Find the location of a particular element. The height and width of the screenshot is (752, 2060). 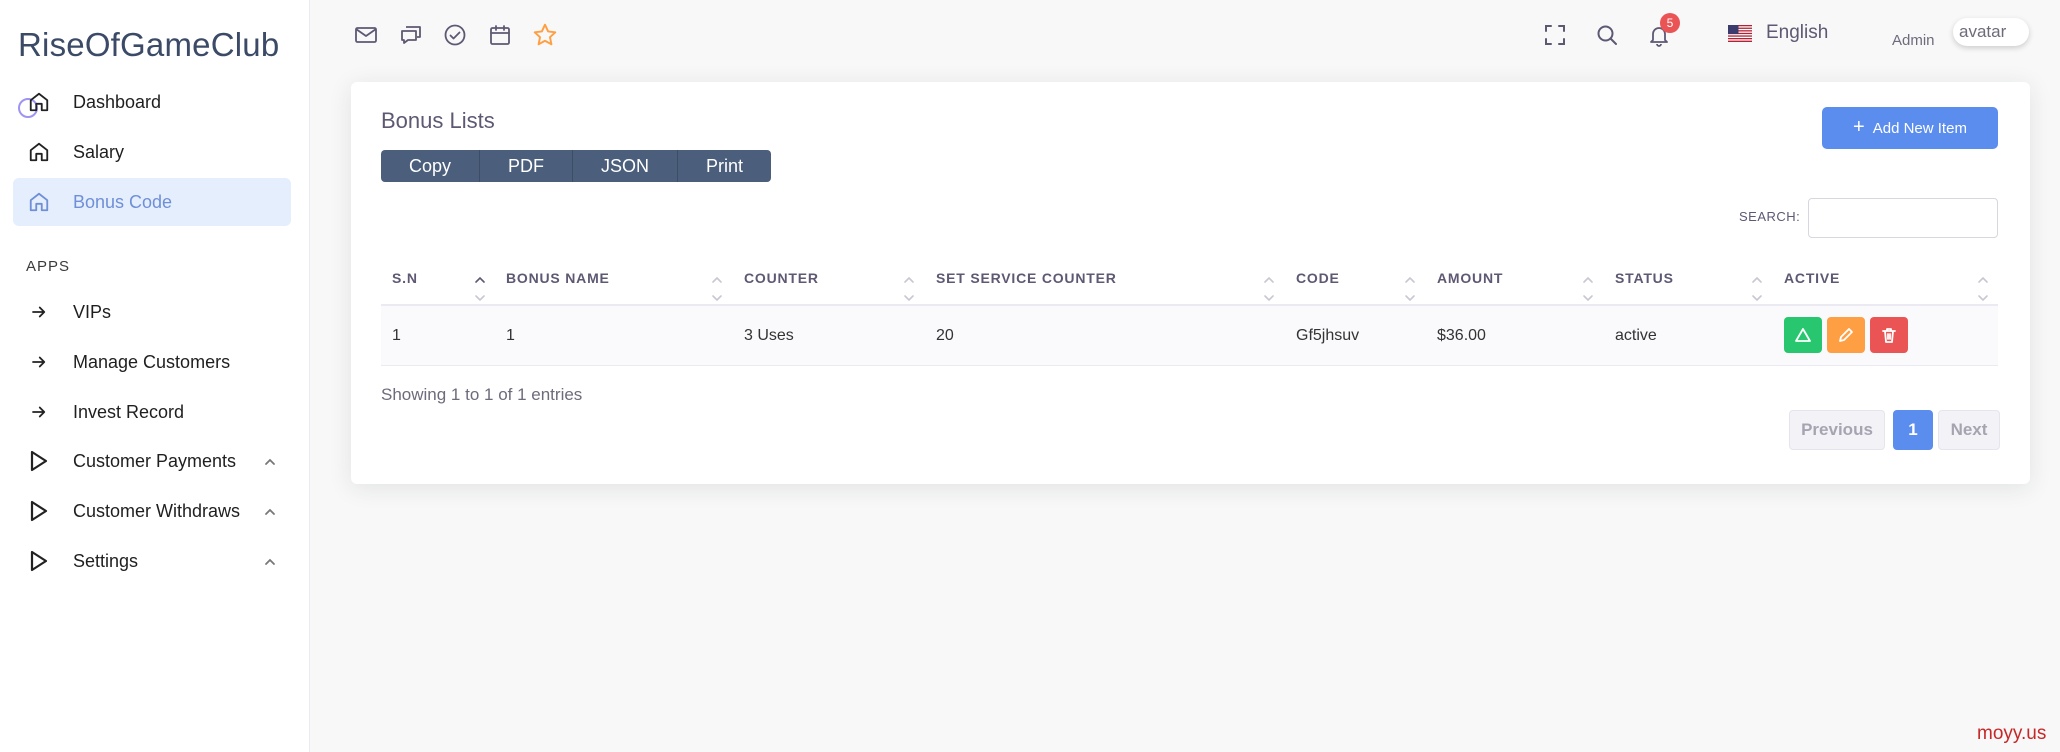

delete-button is located at coordinates (1889, 335).